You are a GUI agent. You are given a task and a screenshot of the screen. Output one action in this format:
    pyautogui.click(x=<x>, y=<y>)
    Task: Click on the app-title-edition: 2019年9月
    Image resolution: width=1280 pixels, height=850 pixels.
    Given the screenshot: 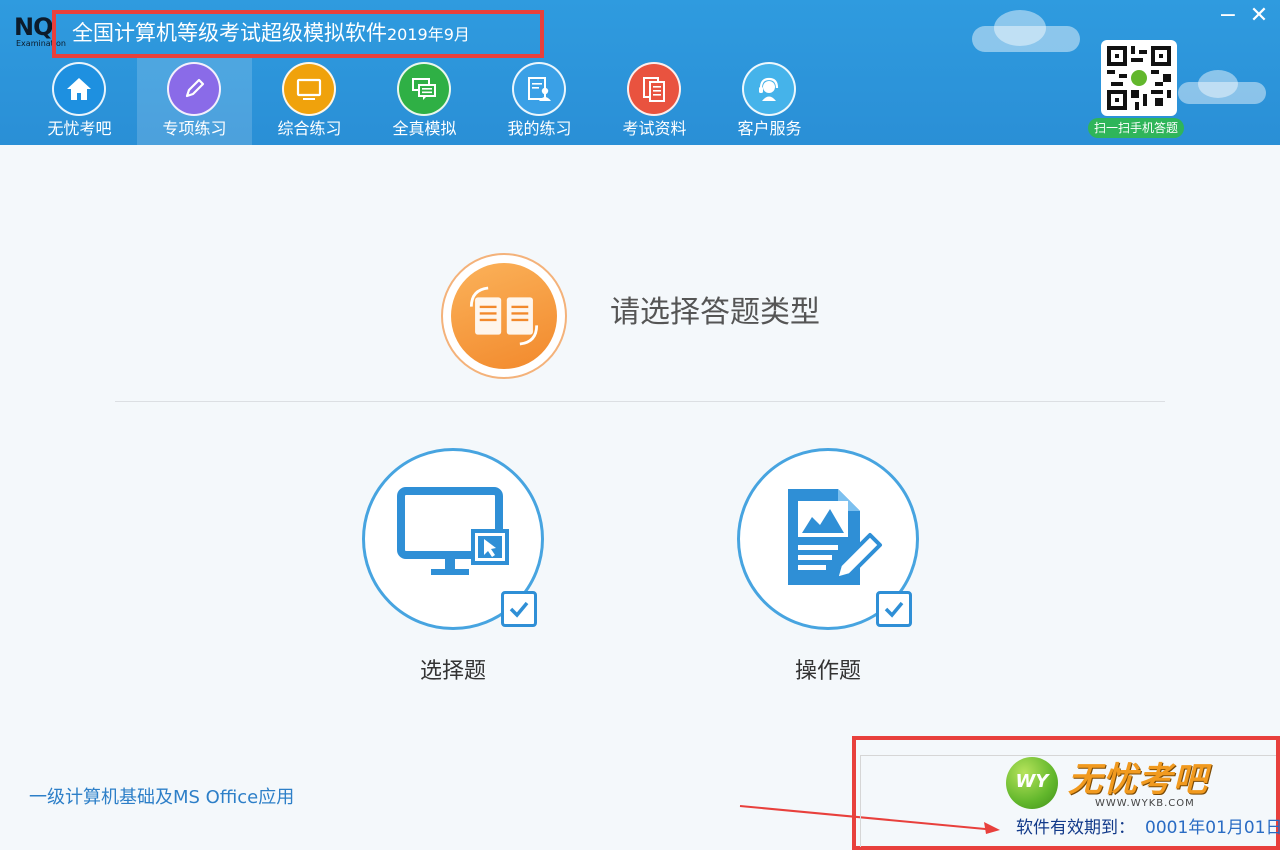 What is the action you would take?
    pyautogui.click(x=428, y=34)
    